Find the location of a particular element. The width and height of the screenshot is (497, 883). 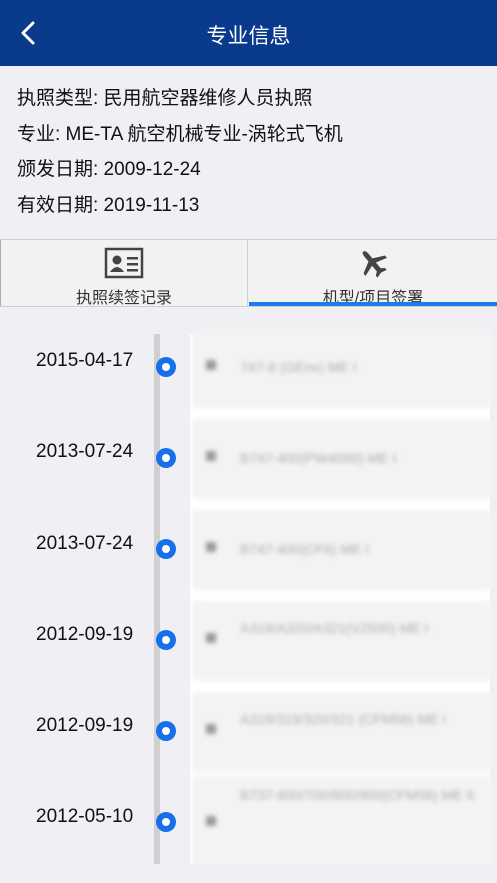

specialty: 专业: ME-TA 航空机械专业-涡轮式飞机 is located at coordinates (180, 134).